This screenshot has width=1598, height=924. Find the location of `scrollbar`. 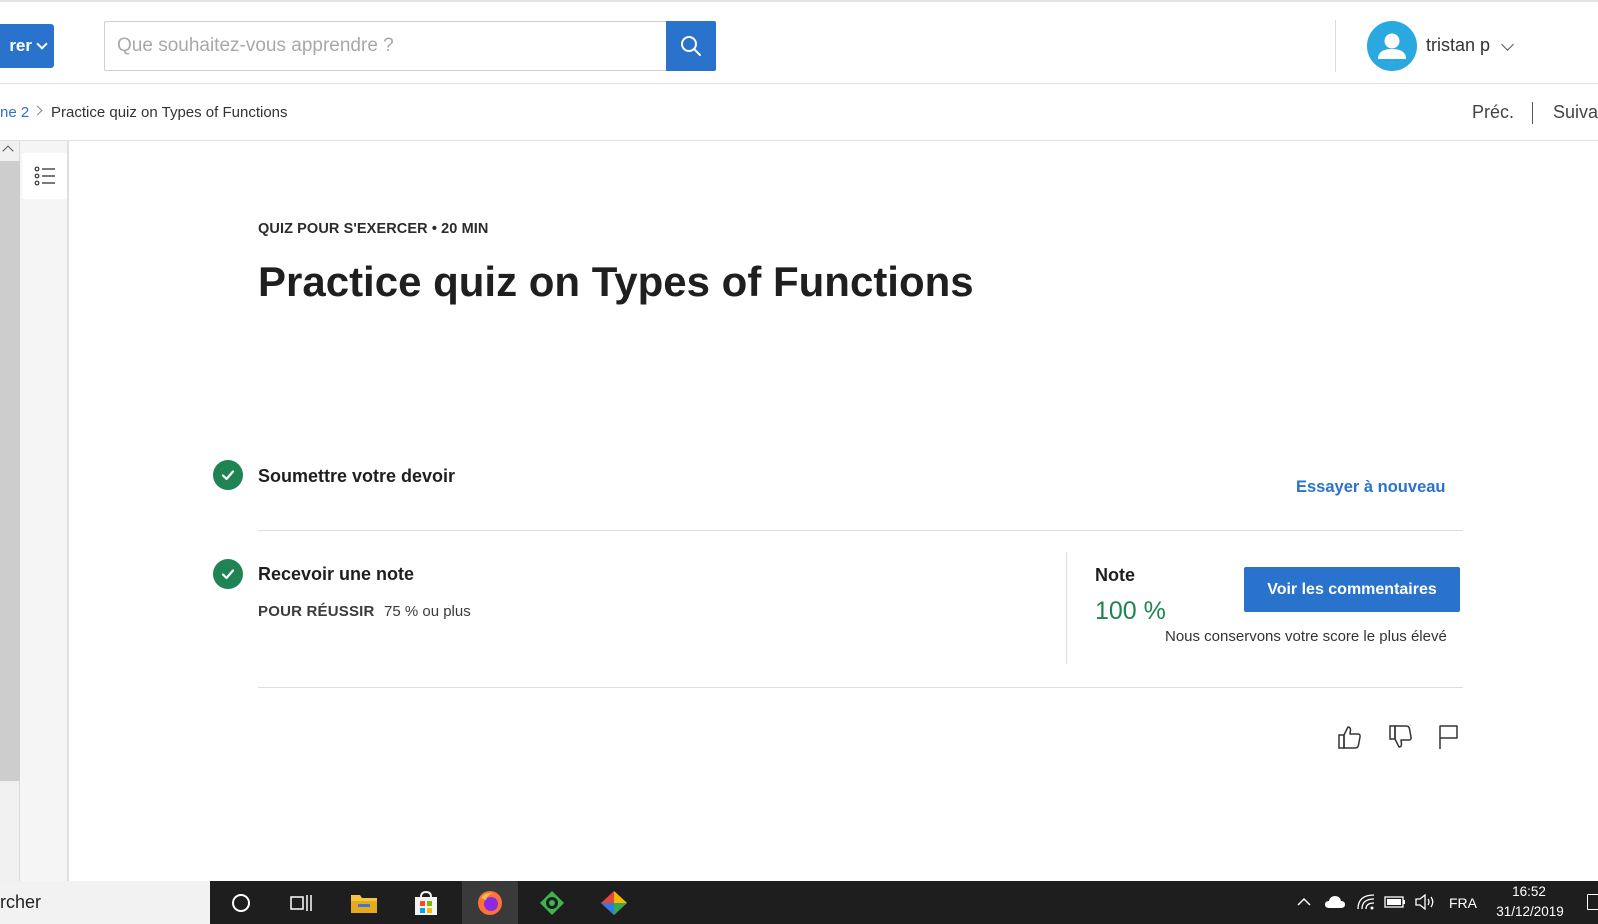

scrollbar is located at coordinates (10, 511).